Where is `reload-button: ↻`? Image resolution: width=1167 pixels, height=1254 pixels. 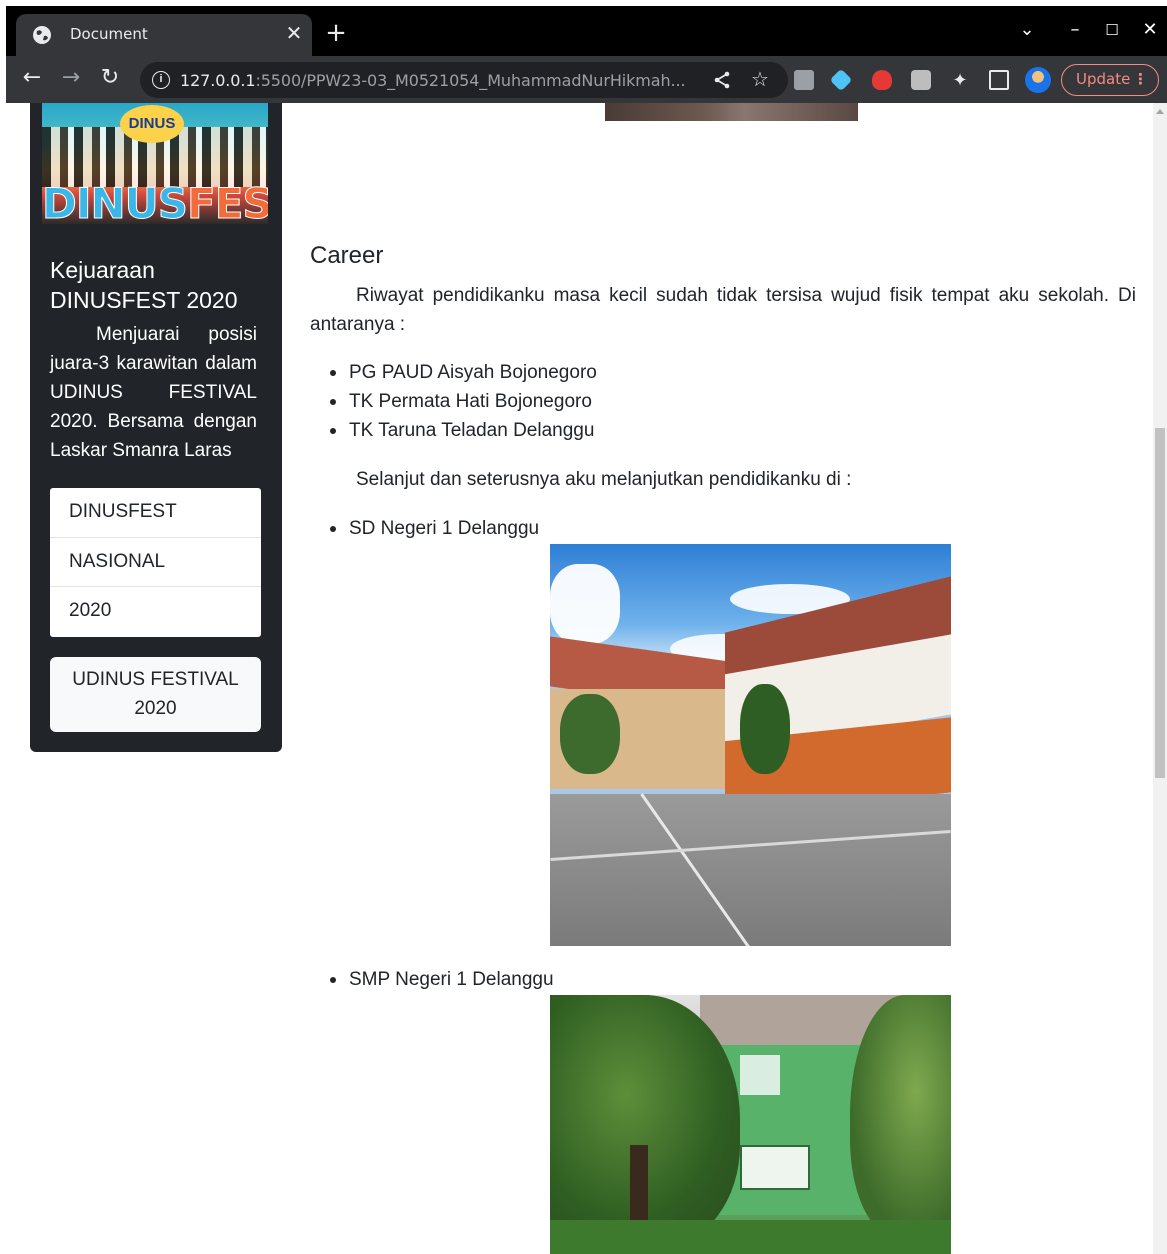 reload-button: ↻ is located at coordinates (110, 78).